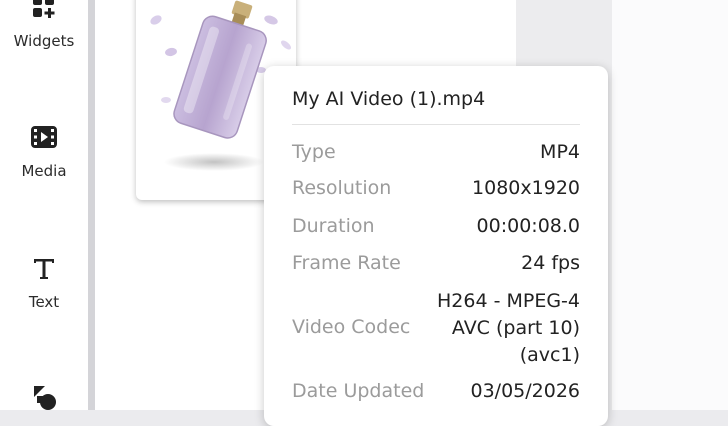 The image size is (728, 426). Describe the element at coordinates (526, 188) in the screenshot. I see `info-value: 1080x1920` at that location.